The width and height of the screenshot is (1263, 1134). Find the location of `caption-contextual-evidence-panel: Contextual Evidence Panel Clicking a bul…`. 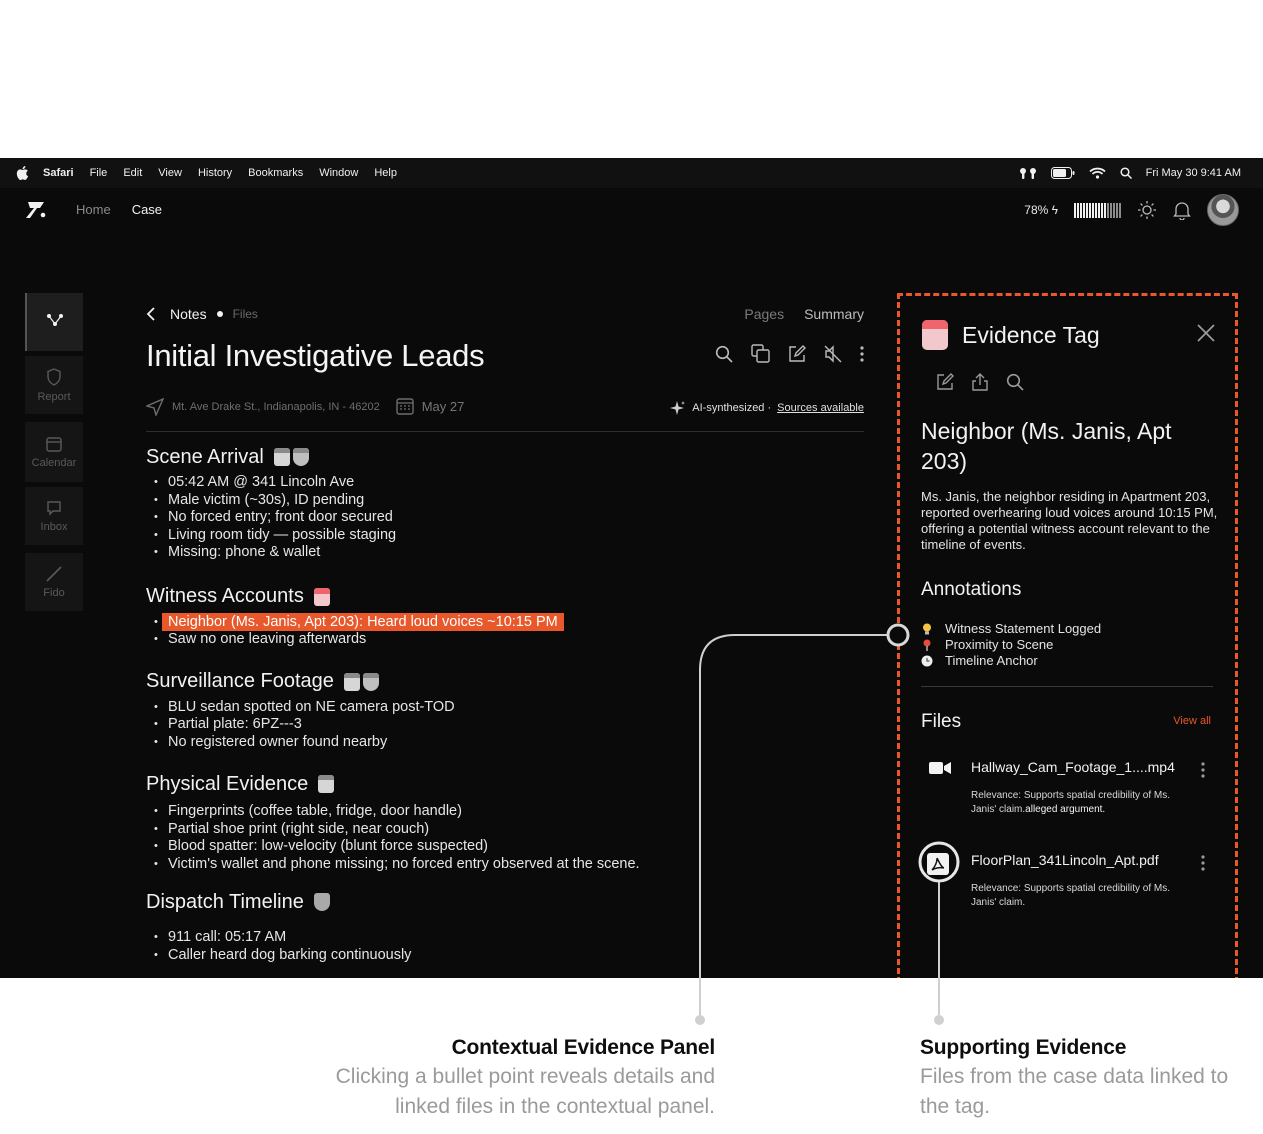

caption-contextual-evidence-panel: Contextual Evidence Panel Clicking a bul… is located at coordinates (505, 1079).